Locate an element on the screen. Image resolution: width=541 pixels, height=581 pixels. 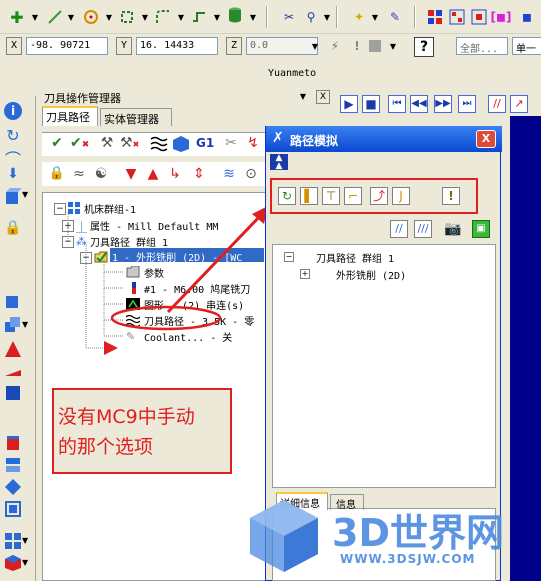
trace-mode-icon: // is located at coordinates (497, 104).